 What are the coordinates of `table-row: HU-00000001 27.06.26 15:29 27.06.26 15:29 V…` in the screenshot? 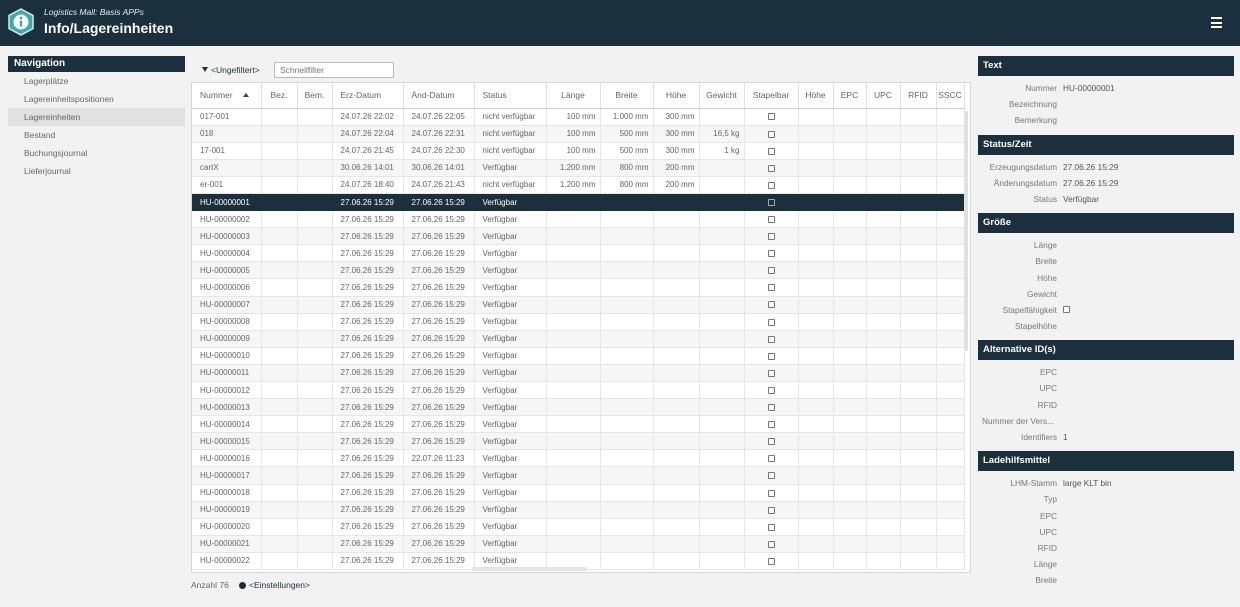 It's located at (578, 202).